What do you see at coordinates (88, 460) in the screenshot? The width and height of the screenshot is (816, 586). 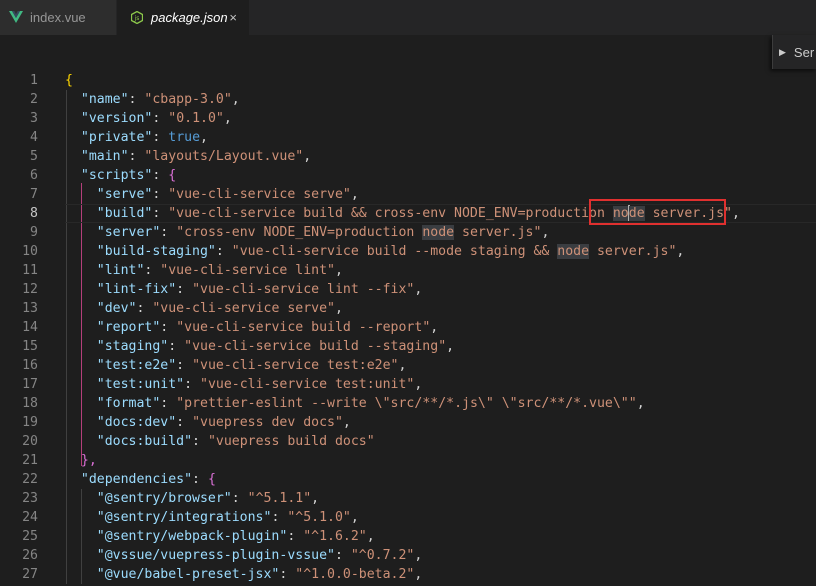 I see `close-brace: },` at bounding box center [88, 460].